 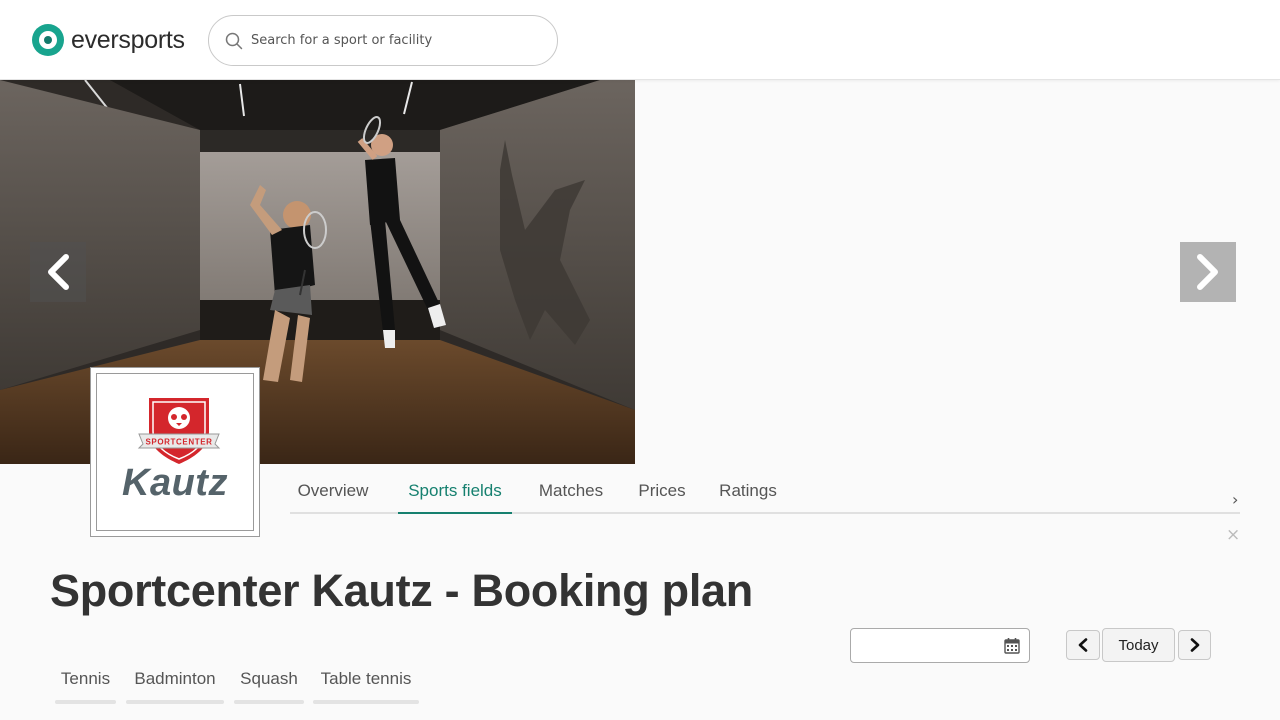 I want to click on sport-tab-tennis: Tennis, so click(x=85, y=685).